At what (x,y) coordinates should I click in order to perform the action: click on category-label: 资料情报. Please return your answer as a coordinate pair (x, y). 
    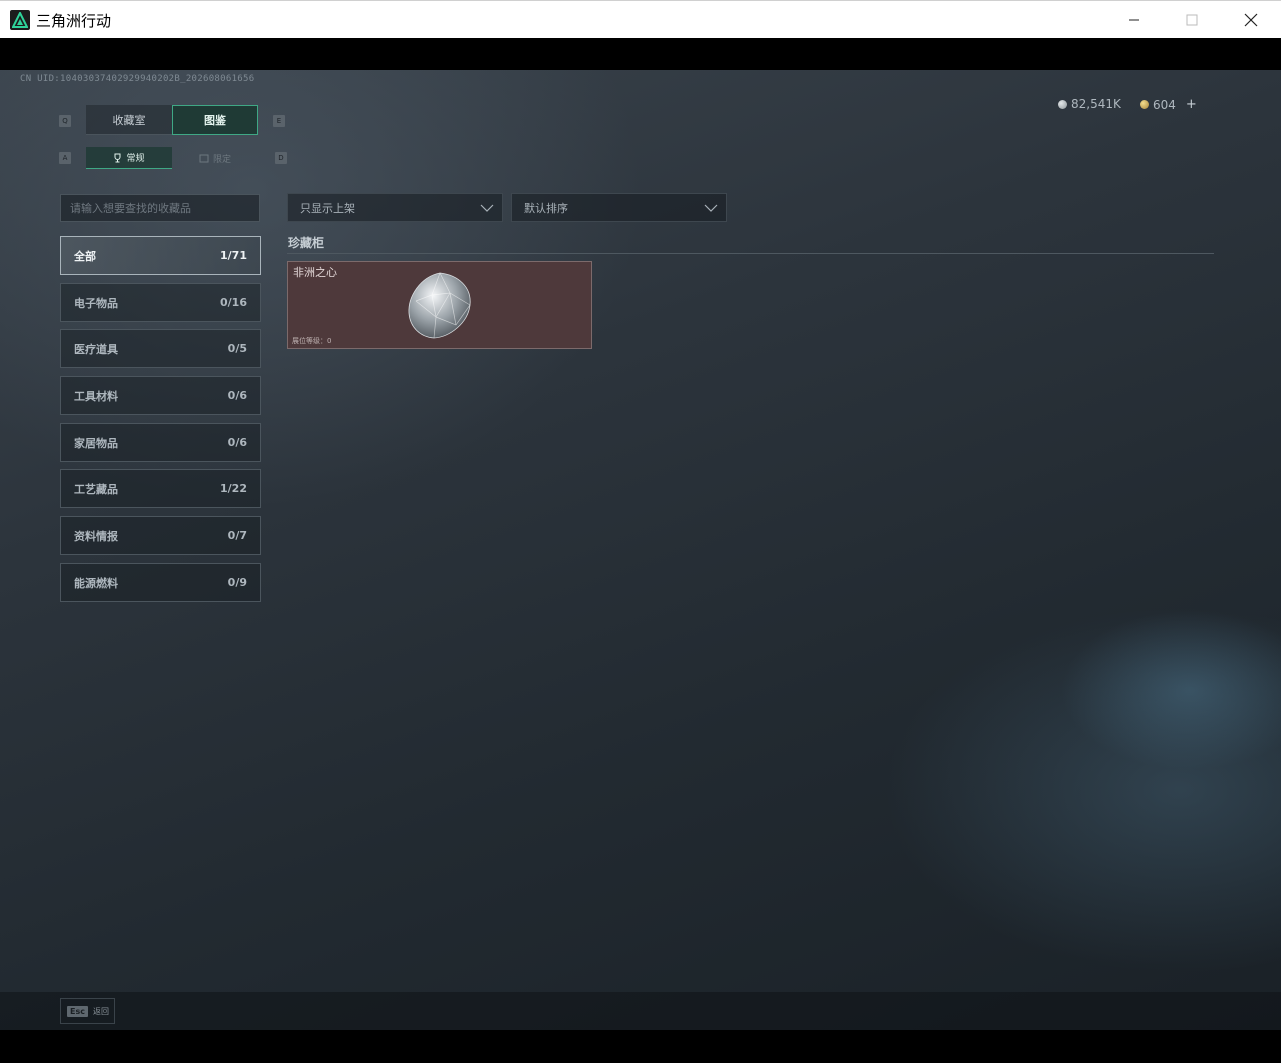
    Looking at the image, I should click on (96, 536).